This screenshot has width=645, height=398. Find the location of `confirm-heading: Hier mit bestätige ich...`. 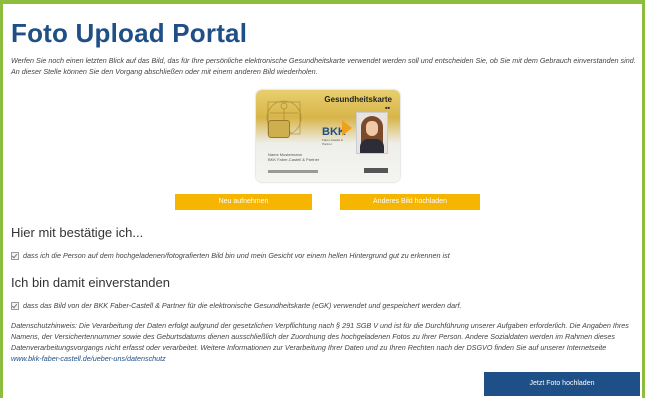

confirm-heading: Hier mit bestätige ich... is located at coordinates (77, 232).